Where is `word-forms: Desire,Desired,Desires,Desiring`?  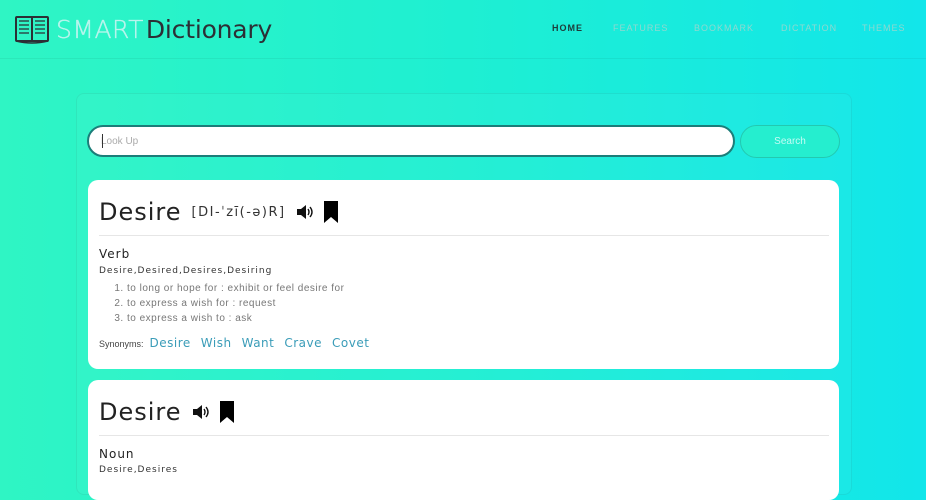 word-forms: Desire,Desired,Desires,Desiring is located at coordinates (186, 271).